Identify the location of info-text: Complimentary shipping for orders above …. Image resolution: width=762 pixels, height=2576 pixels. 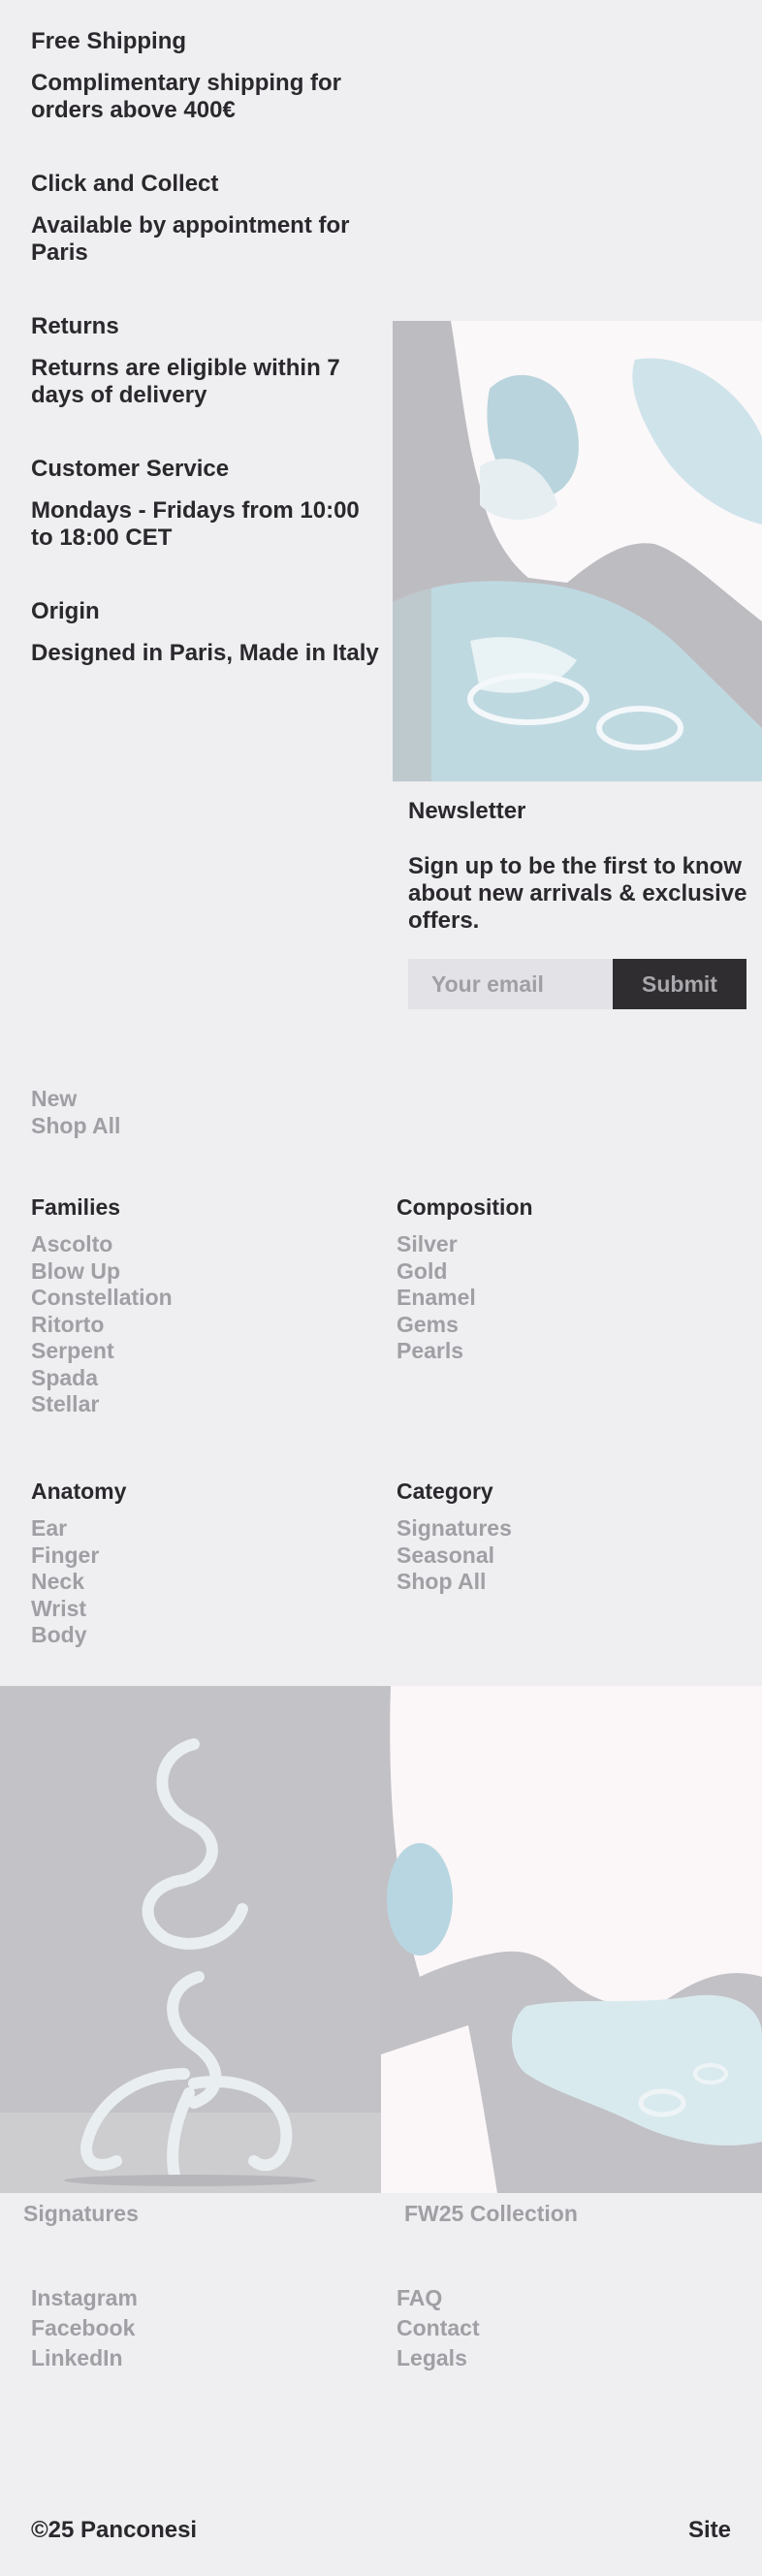
(186, 96).